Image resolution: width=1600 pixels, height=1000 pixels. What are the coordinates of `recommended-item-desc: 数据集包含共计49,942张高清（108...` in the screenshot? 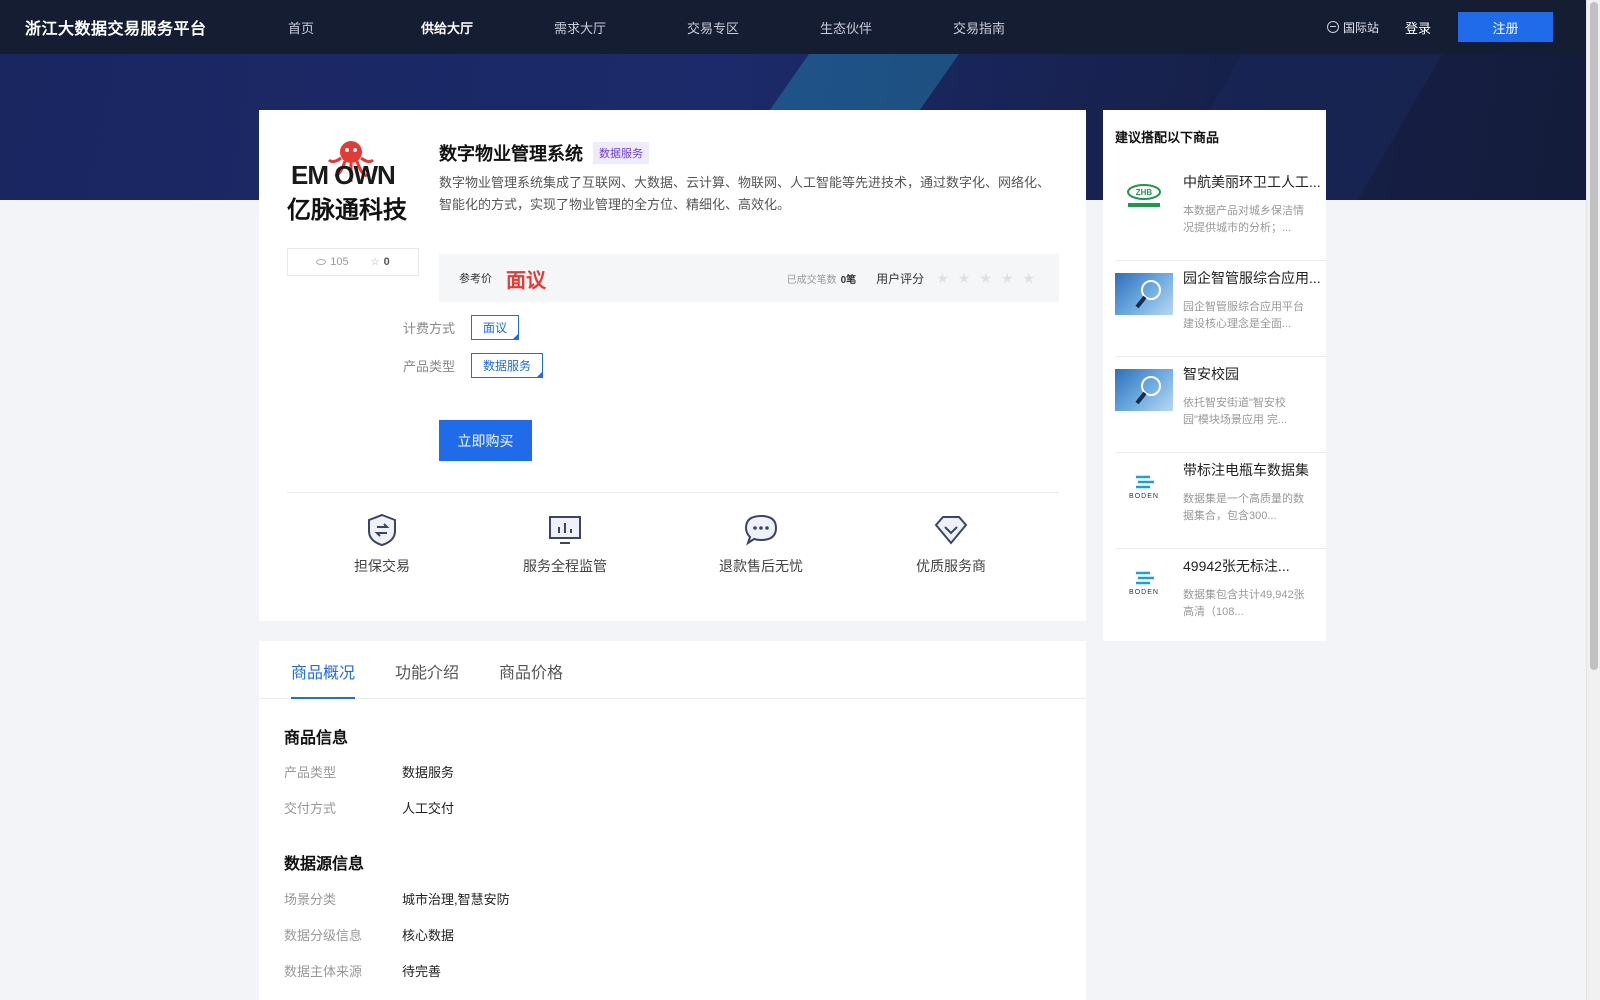 It's located at (1244, 603).